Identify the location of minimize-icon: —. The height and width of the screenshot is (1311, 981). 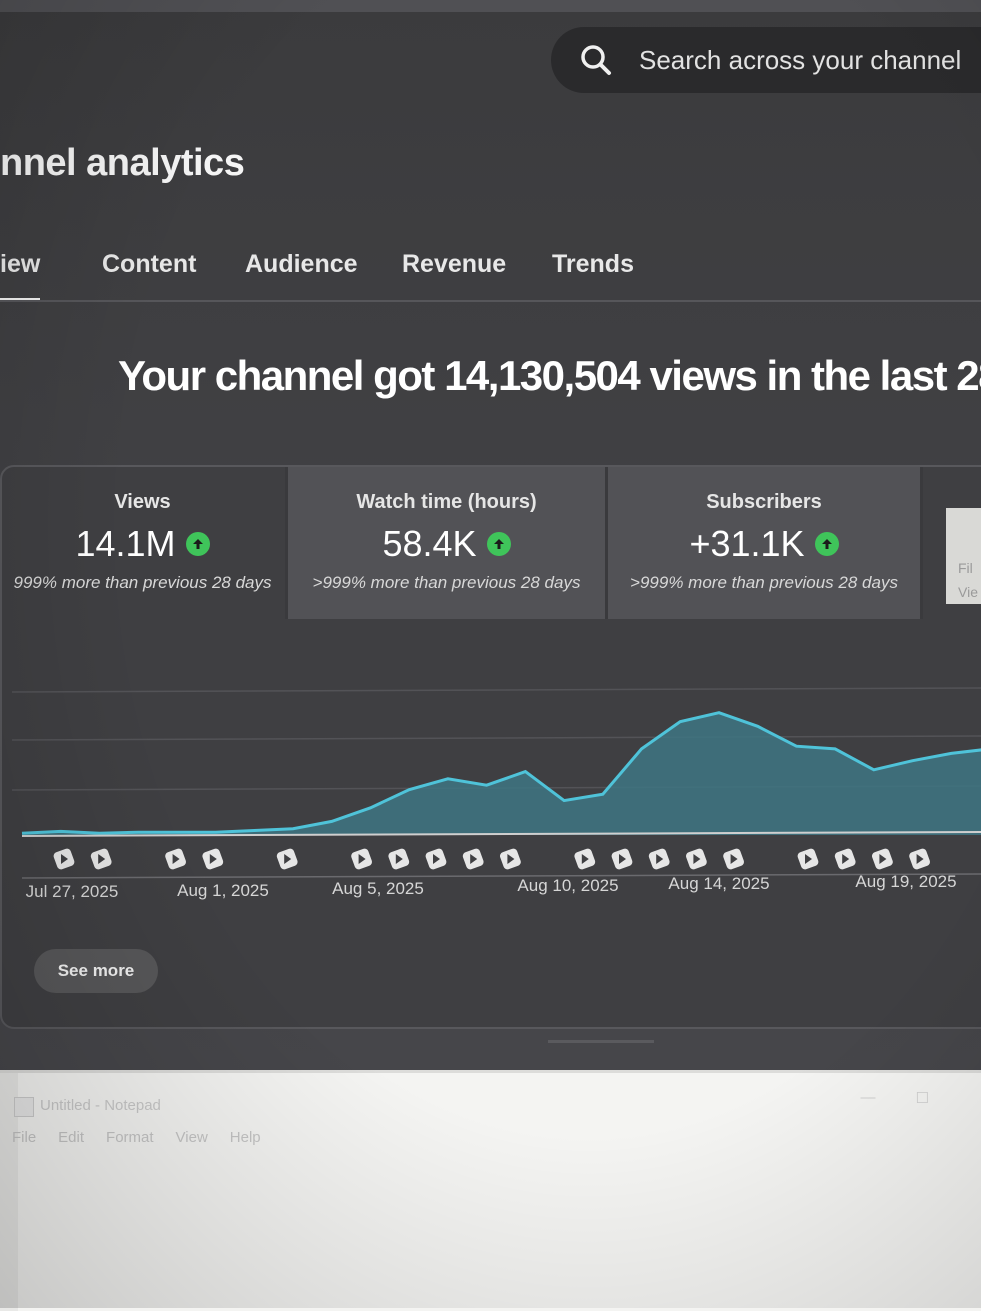
(868, 1098).